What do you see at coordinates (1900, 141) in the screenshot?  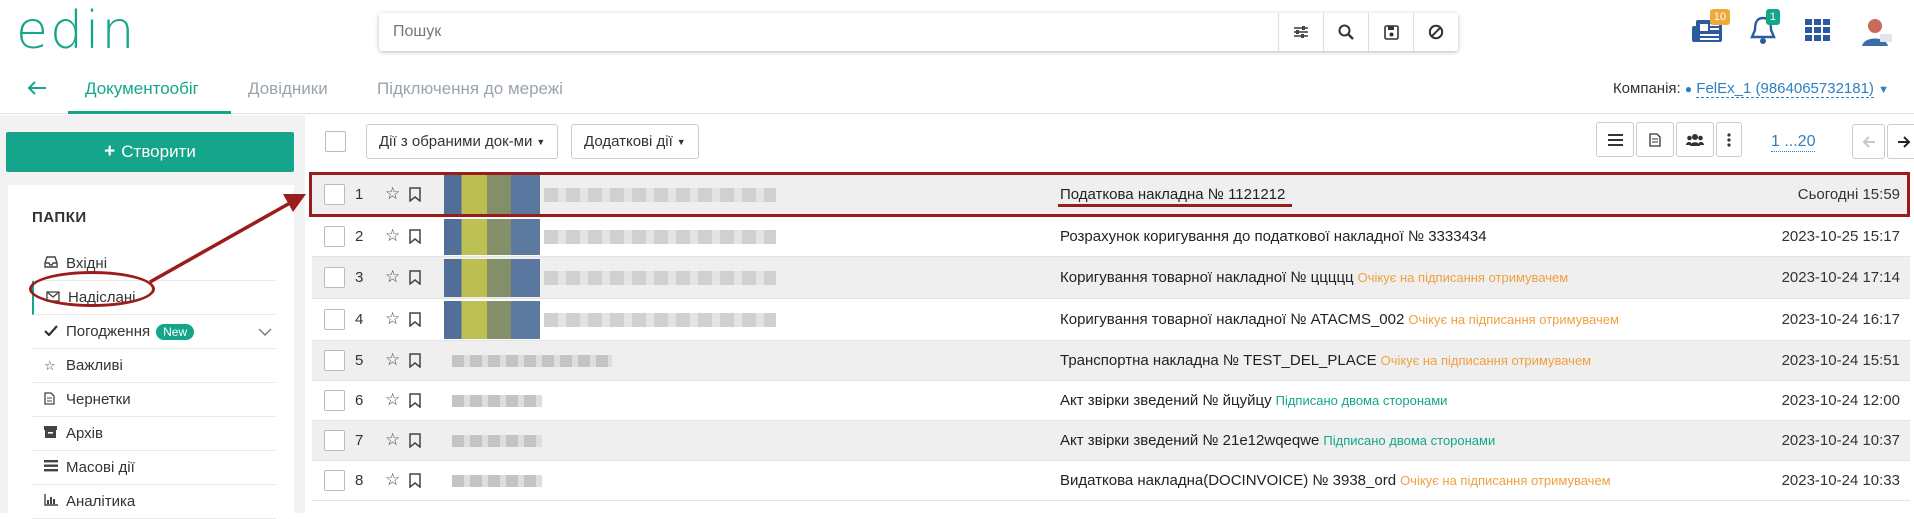 I see `next-page-button` at bounding box center [1900, 141].